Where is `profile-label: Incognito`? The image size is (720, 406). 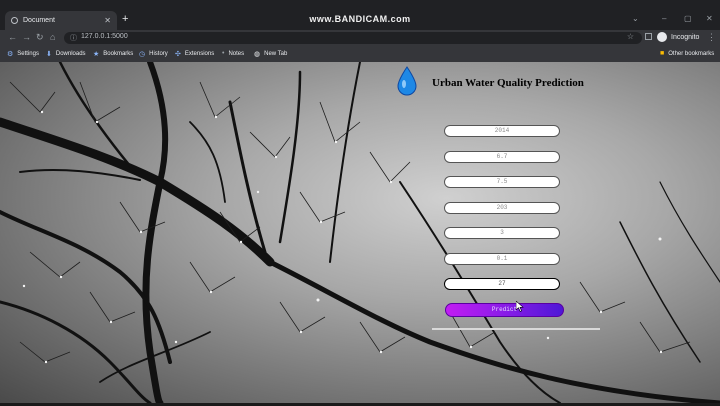 profile-label: Incognito is located at coordinates (685, 37).